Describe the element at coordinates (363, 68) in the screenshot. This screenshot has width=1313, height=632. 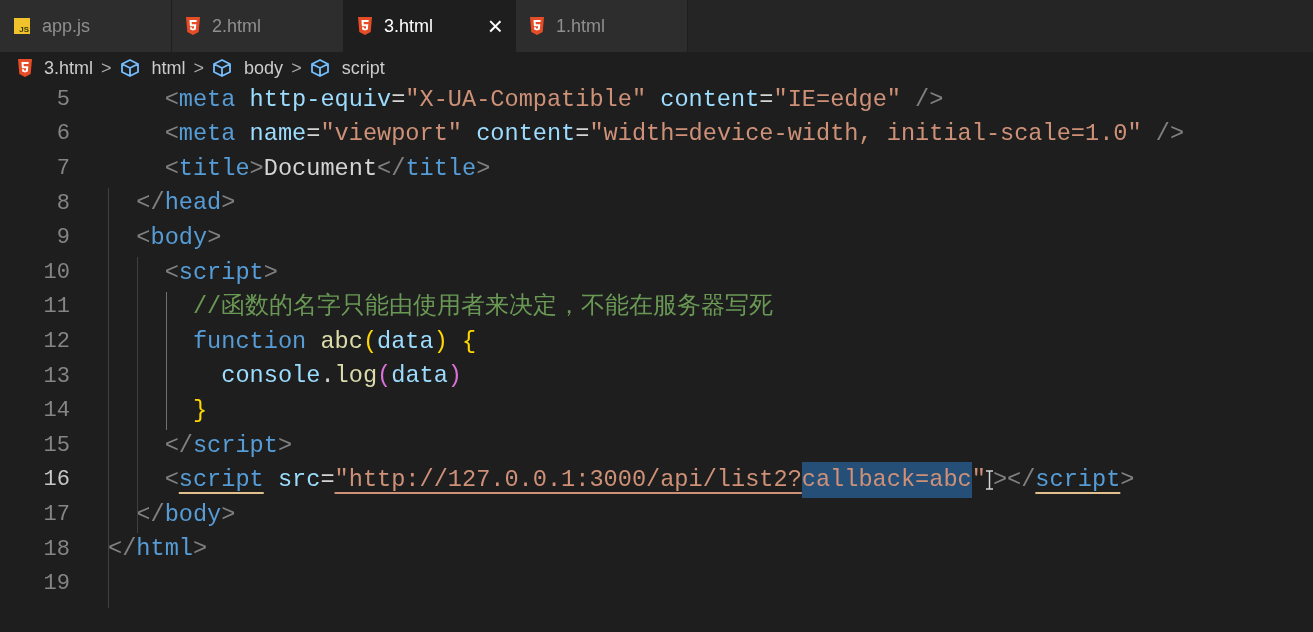
I see `breadcrumb-item: script` at that location.